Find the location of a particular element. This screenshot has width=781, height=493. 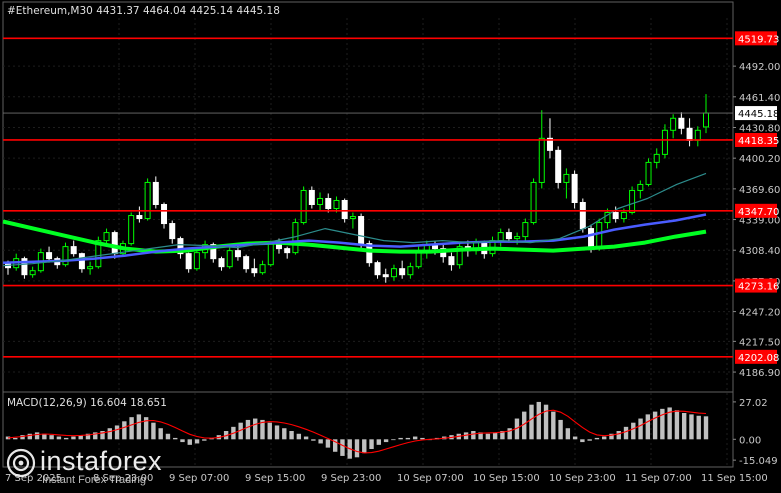

price-tick-label: 4308.40 is located at coordinates (759, 251).